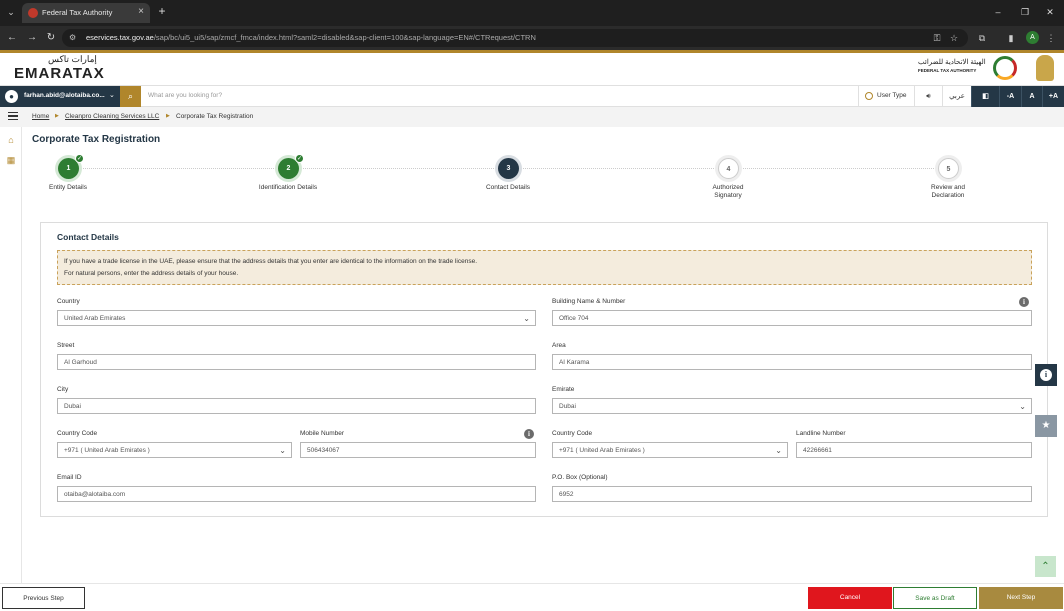 This screenshot has width=1064, height=611. Describe the element at coordinates (96, 139) in the screenshot. I see `page-title: Corporate Tax Registration` at that location.